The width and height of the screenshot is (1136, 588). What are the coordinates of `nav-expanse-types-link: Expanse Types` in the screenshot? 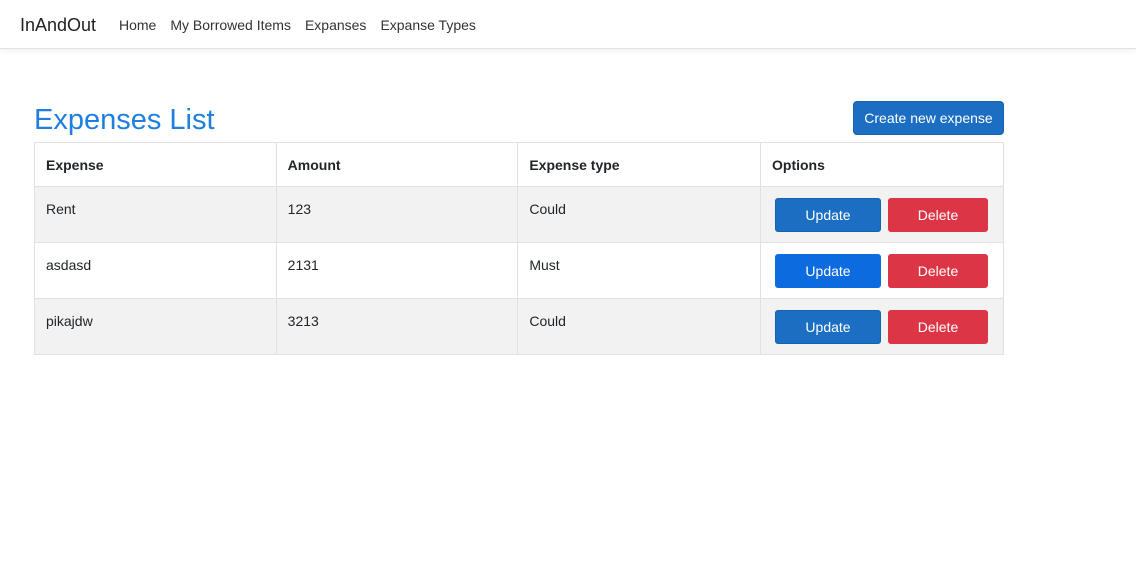 It's located at (427, 25).